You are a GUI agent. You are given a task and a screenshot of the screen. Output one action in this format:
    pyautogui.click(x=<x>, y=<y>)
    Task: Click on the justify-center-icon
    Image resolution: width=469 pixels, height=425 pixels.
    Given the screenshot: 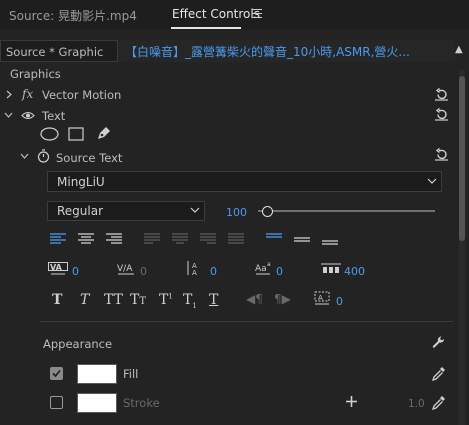 What is the action you would take?
    pyautogui.click(x=180, y=239)
    